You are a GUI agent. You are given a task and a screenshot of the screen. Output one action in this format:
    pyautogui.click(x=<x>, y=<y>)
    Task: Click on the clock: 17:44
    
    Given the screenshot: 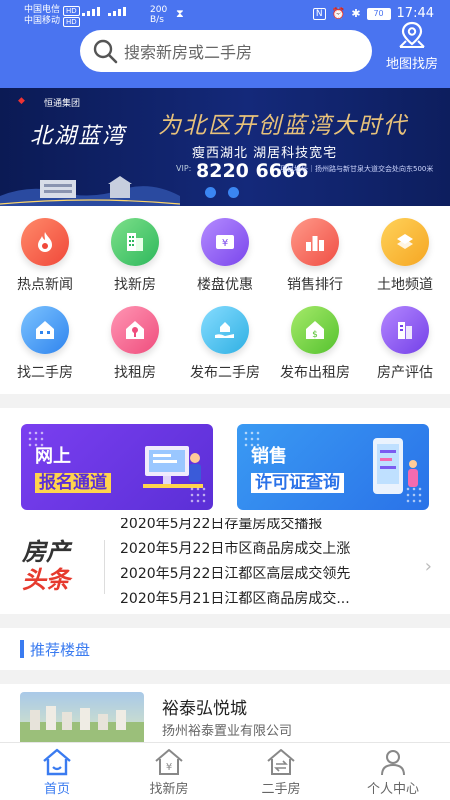 What is the action you would take?
    pyautogui.click(x=415, y=13)
    